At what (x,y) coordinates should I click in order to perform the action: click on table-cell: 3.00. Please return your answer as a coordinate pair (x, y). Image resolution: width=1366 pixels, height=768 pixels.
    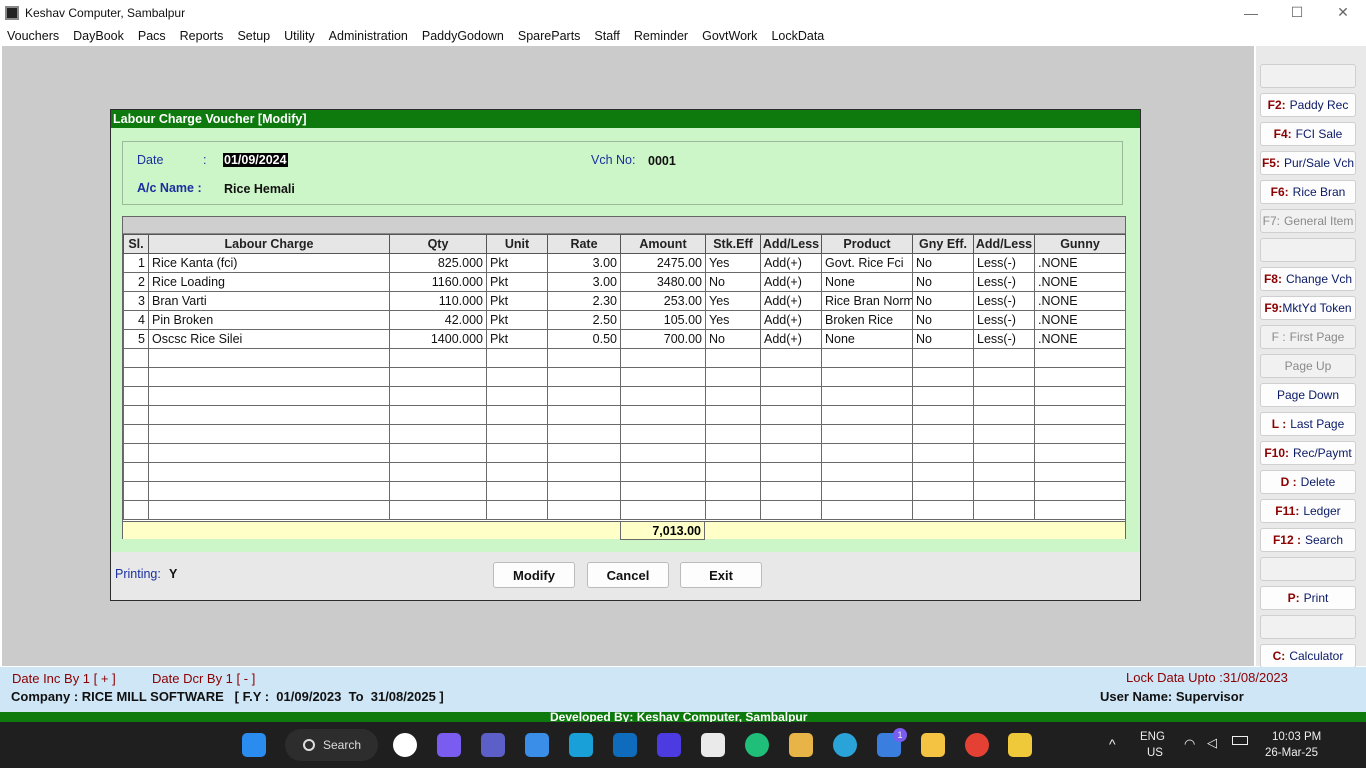
    Looking at the image, I should click on (584, 263).